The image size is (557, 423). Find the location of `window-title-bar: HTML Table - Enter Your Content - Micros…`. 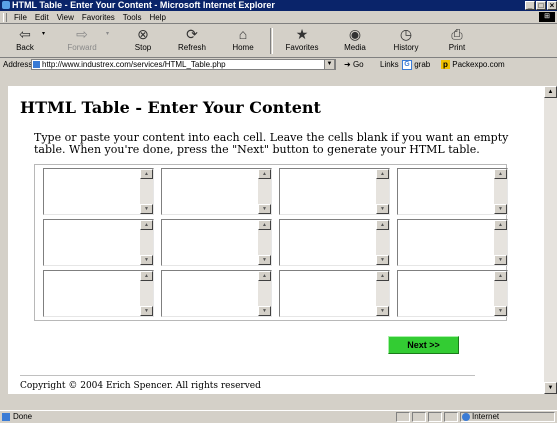

window-title-bar: HTML Table - Enter Your Content - Micros… is located at coordinates (278, 5).